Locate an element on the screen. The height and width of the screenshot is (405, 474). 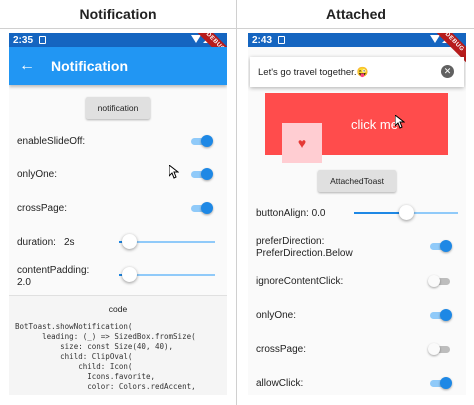
allow-click-switch is located at coordinates (440, 383).